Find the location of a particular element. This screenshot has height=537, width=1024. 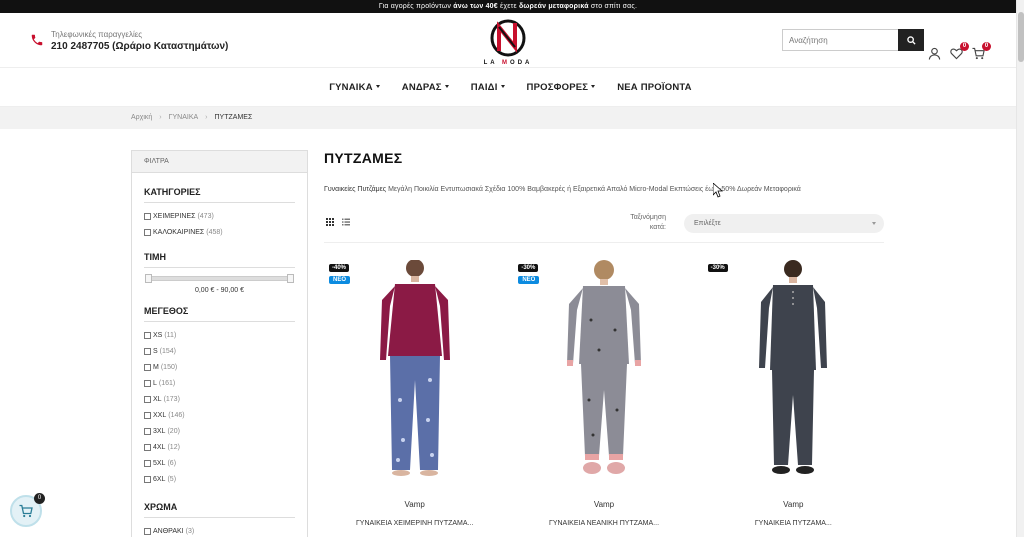

filter-option: XL (173) is located at coordinates (219, 399).